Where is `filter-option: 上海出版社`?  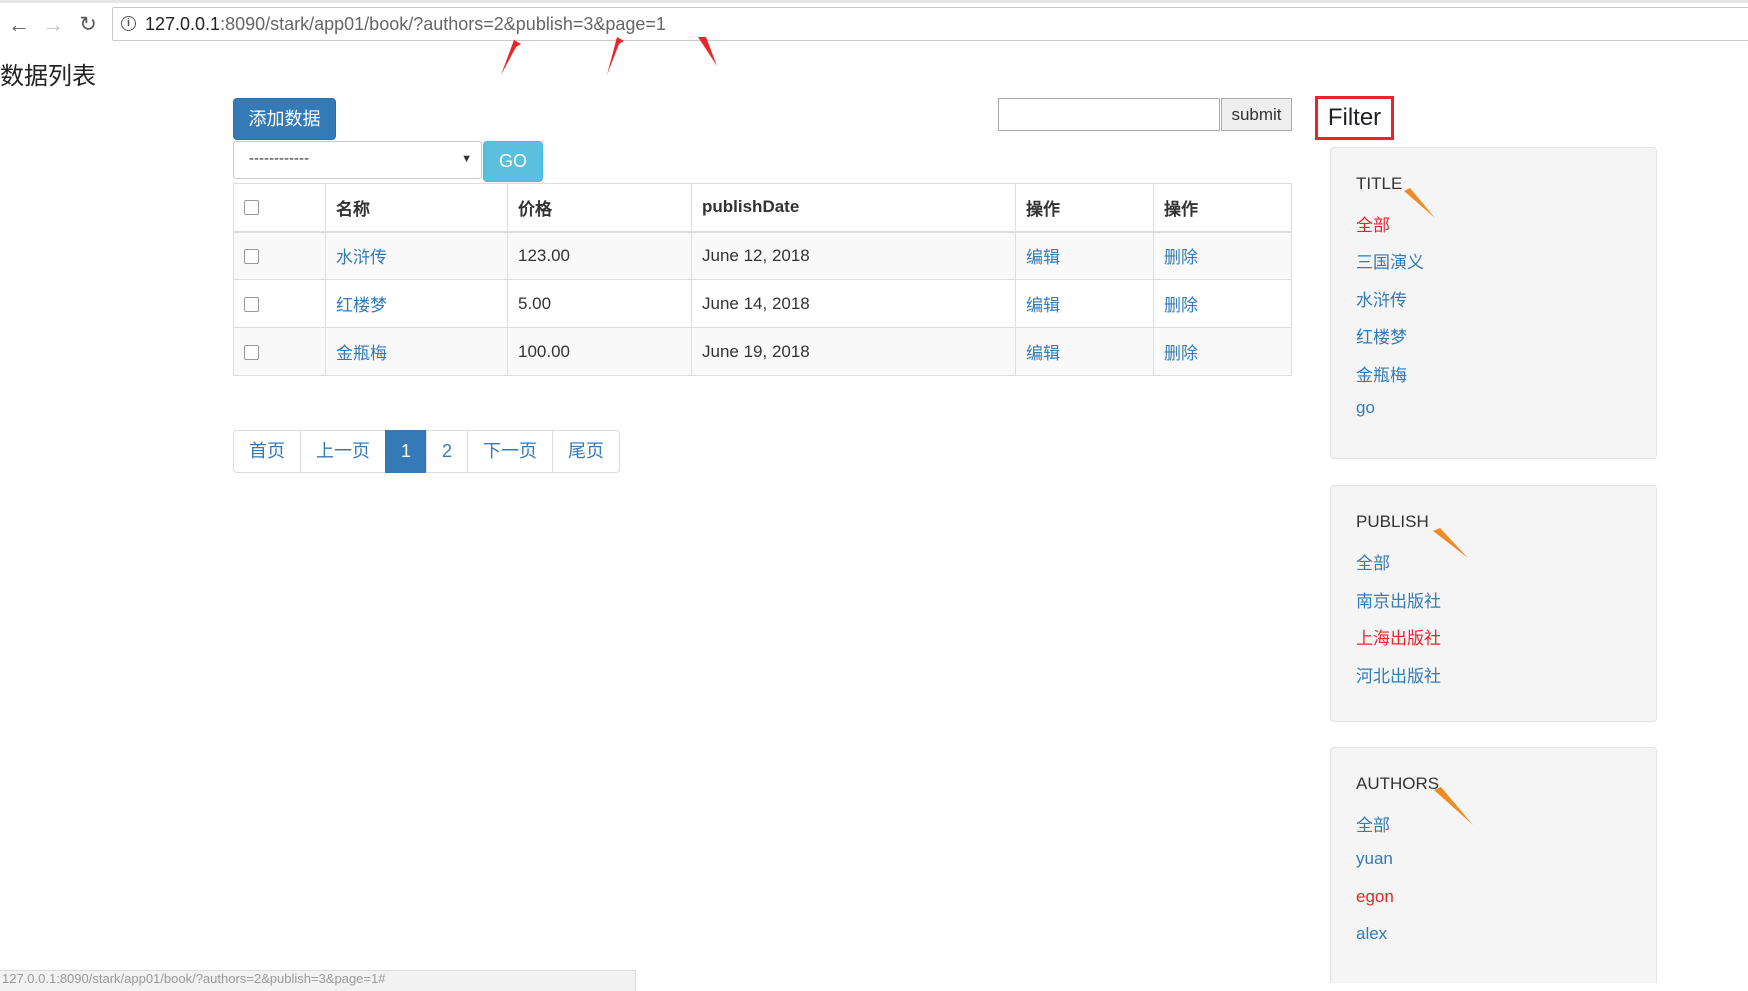
filter-option: 上海出版社 is located at coordinates (1398, 636).